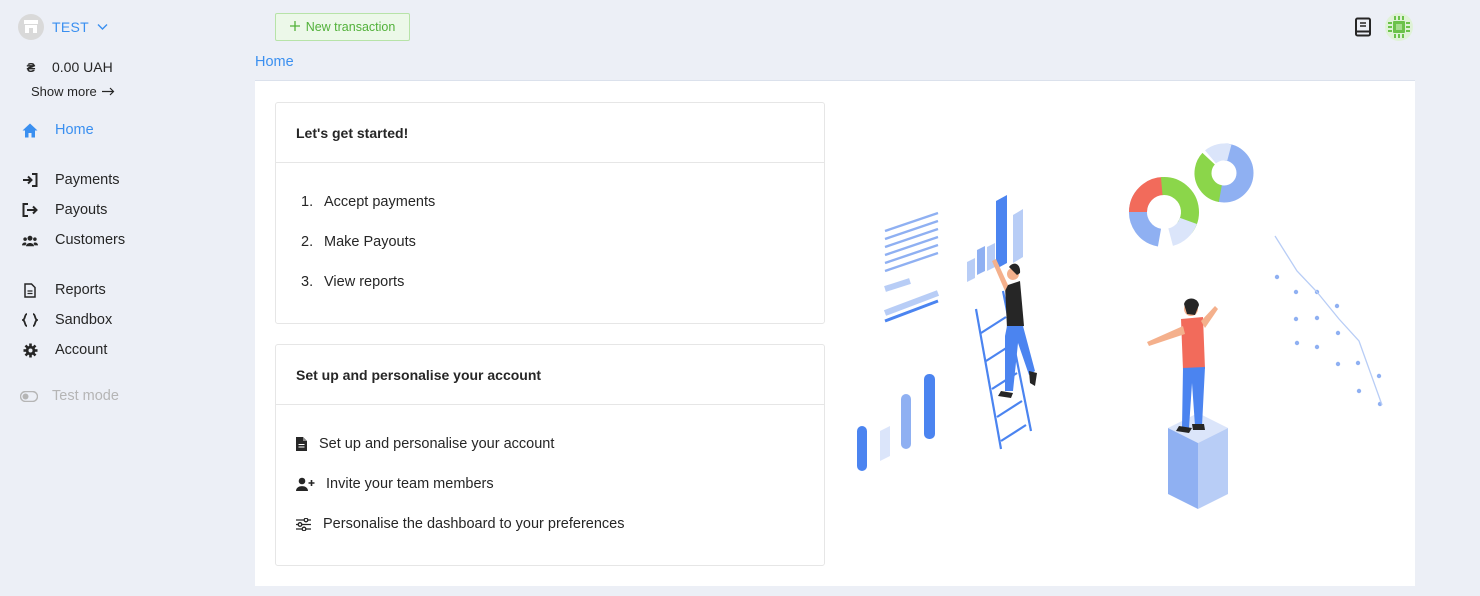  What do you see at coordinates (309, 524) in the screenshot?
I see `sliders-icon` at bounding box center [309, 524].